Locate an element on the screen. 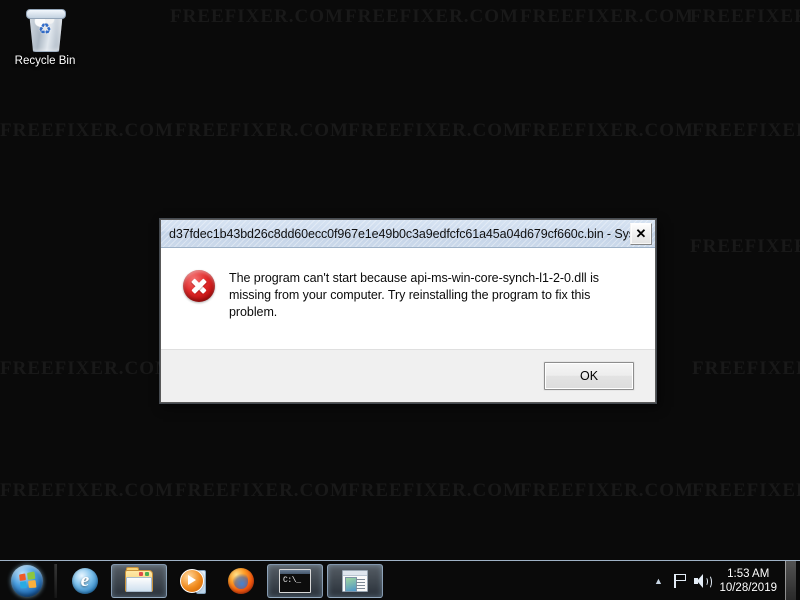  dialog-footer: OK is located at coordinates (408, 376).